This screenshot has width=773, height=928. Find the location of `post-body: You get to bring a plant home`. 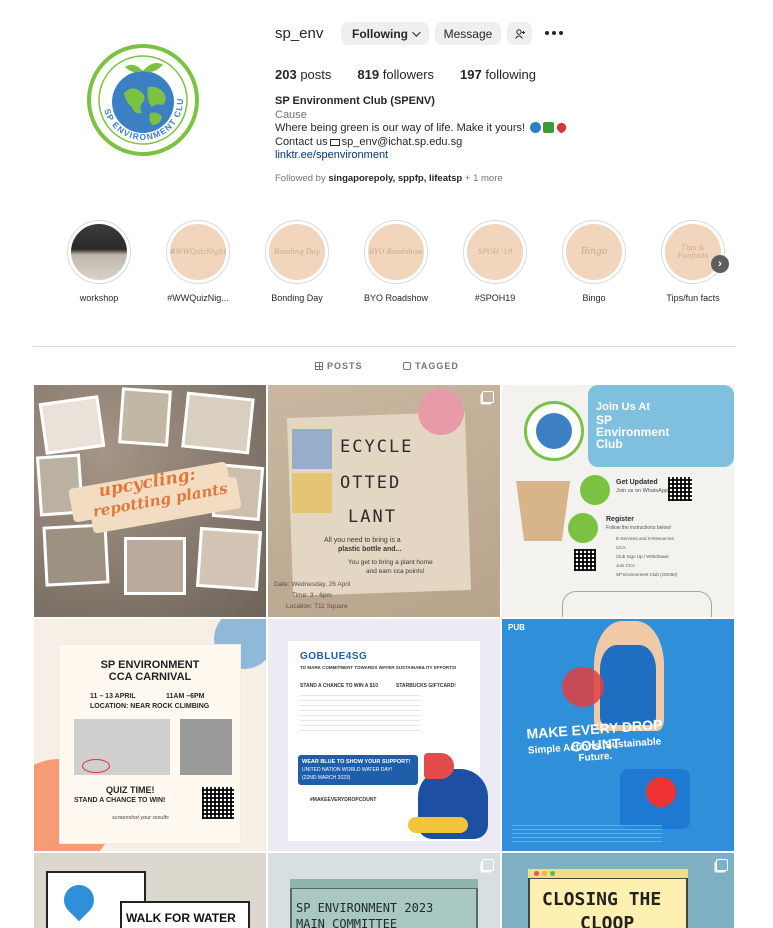

post-body: You get to bring a plant home is located at coordinates (390, 562).